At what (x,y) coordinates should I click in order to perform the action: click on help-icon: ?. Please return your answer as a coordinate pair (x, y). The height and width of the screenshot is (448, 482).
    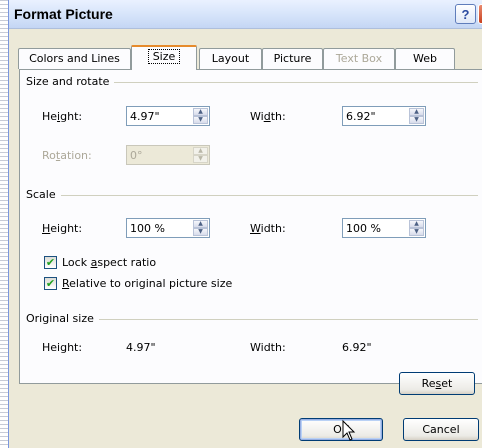
    Looking at the image, I should click on (465, 14).